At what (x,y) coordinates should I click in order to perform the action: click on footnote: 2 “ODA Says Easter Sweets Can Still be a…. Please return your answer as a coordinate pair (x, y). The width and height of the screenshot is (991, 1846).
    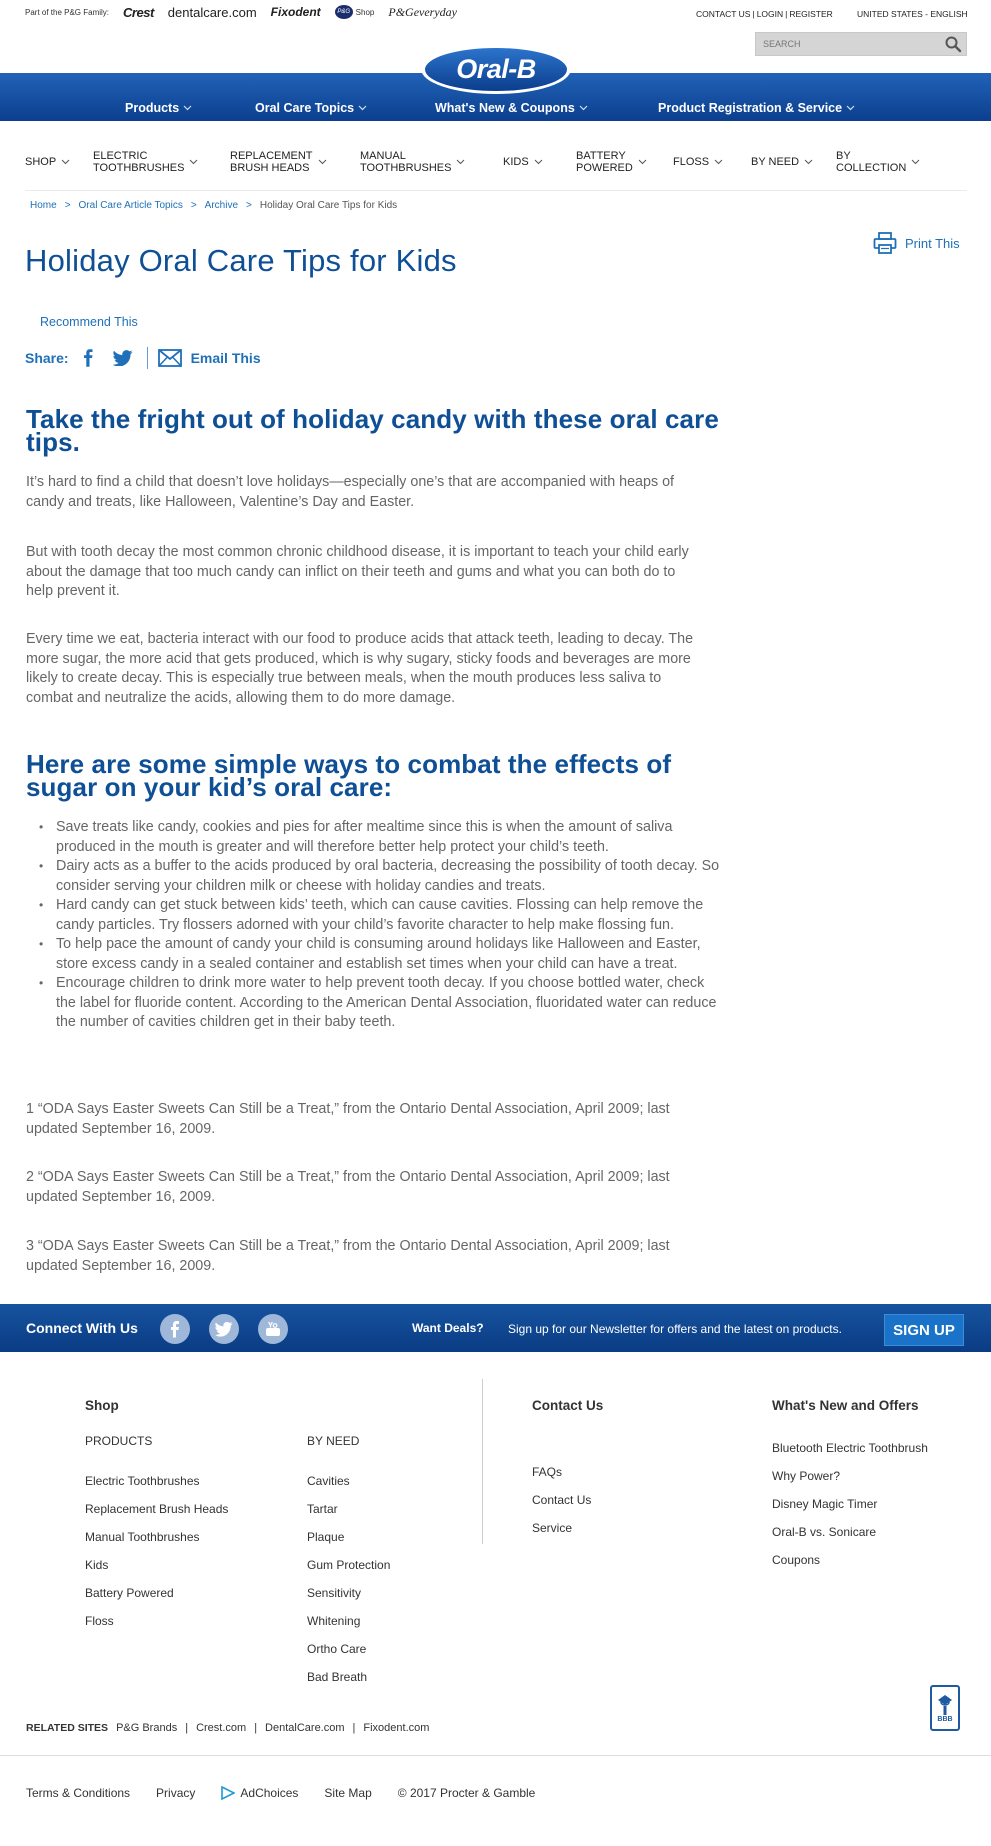
    Looking at the image, I should click on (348, 1187).